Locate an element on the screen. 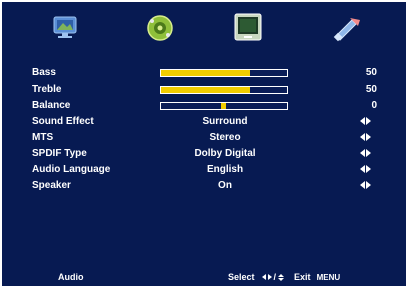 The image size is (409, 289). menu-key-label: MENU is located at coordinates (328, 277).